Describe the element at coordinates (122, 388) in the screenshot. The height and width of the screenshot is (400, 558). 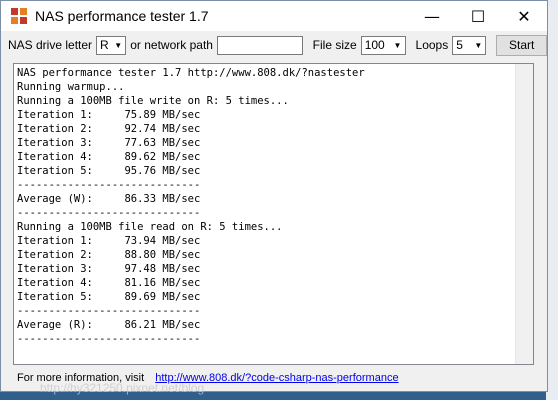
I see `watermark-text: http://hy321250.pixnet.net/blog` at that location.